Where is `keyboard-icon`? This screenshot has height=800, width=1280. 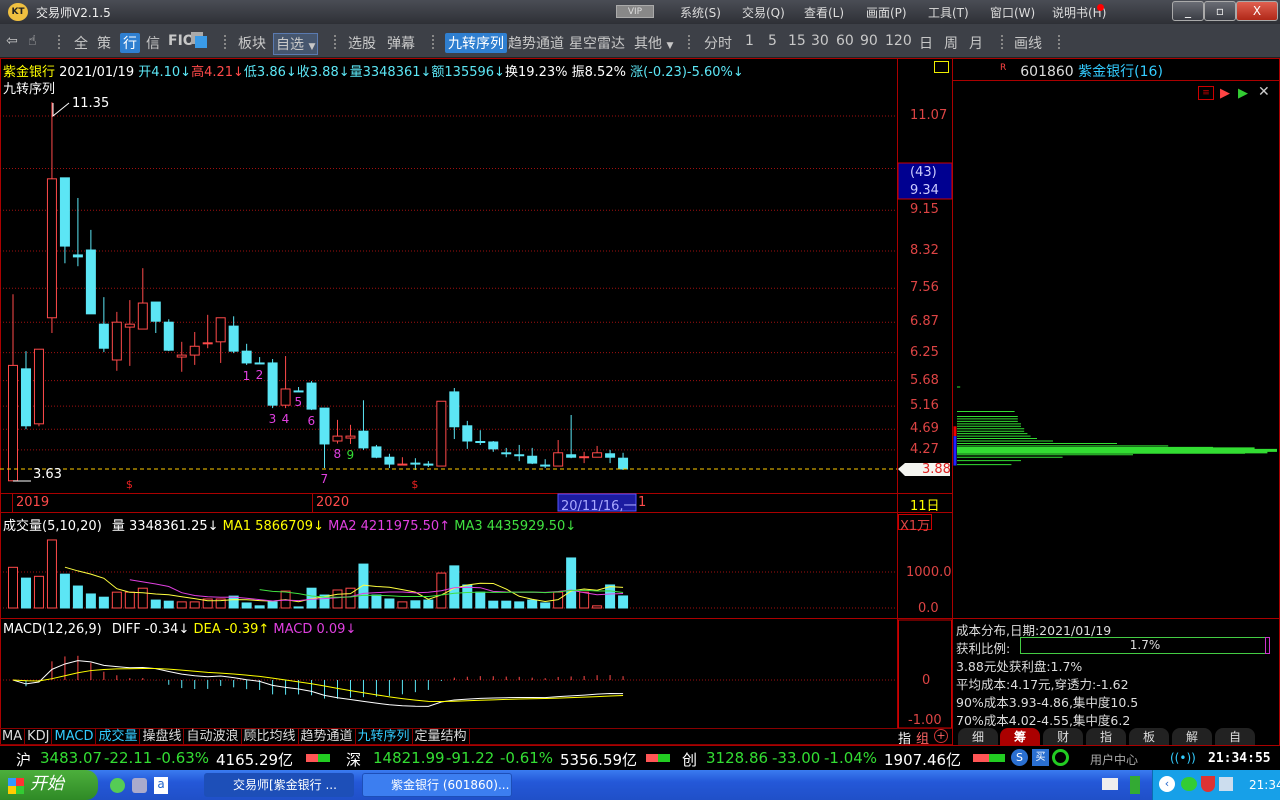
keyboard-icon is located at coordinates (1110, 784).